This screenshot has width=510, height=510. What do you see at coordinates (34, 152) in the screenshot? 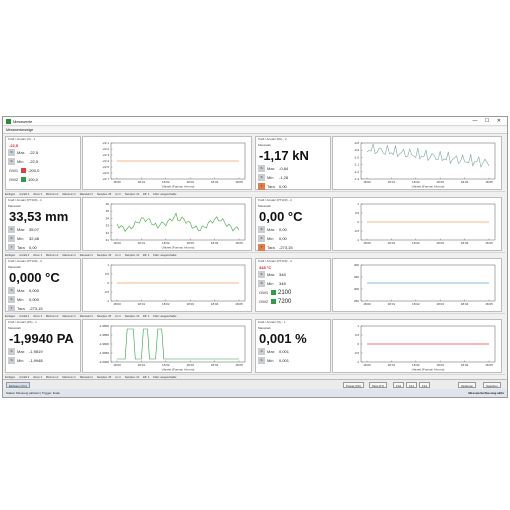
I see `stat-value: -22,5` at bounding box center [34, 152].